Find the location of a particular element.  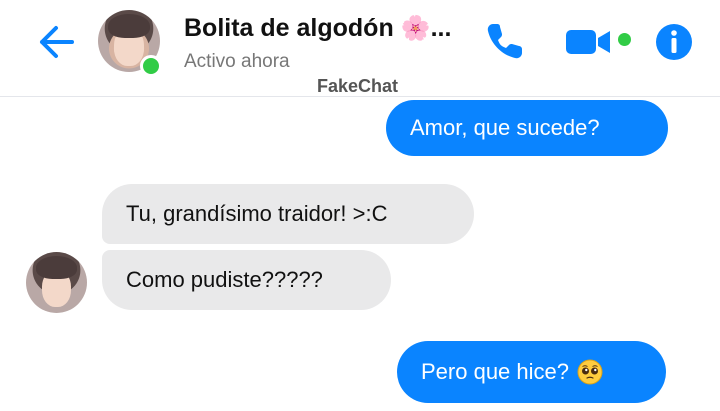

message-outgoing: Pero que hice? is located at coordinates (531, 372).